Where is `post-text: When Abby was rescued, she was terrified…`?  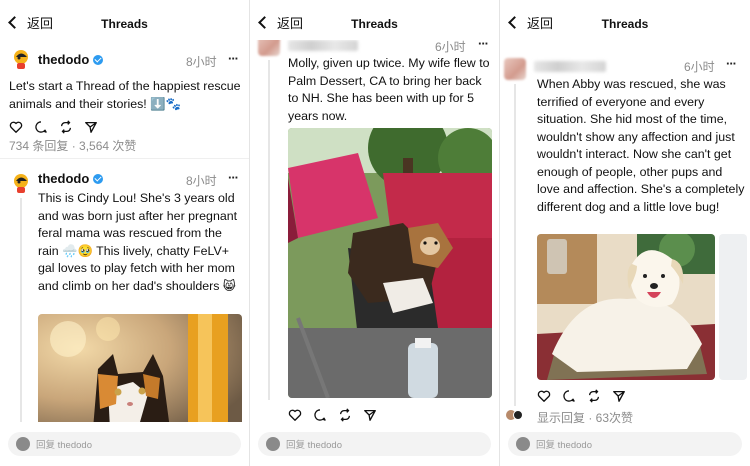
post-text: When Abby was rescued, she was terrified… is located at coordinates (641, 145).